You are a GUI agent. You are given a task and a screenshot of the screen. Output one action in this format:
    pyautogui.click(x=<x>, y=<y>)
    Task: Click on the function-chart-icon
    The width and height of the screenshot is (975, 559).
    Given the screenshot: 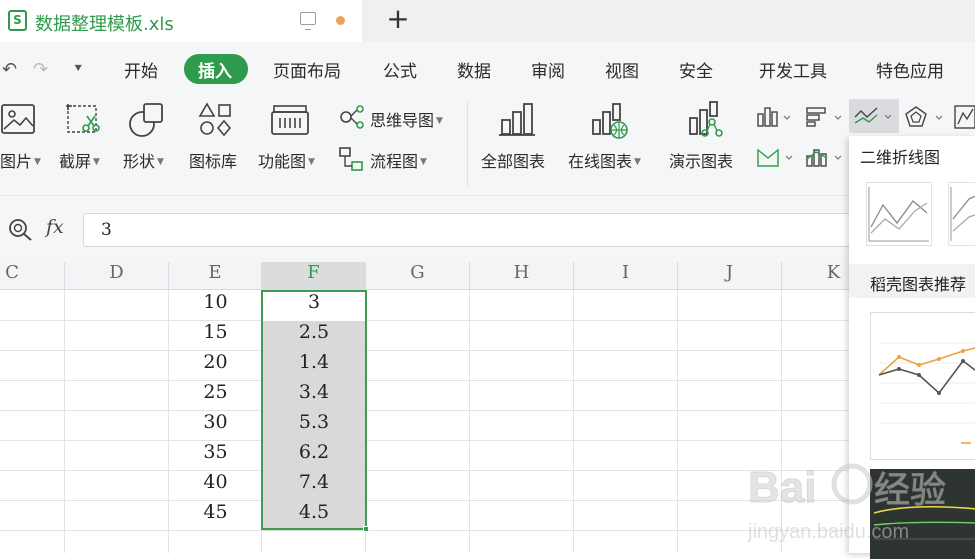 What is the action you would take?
    pyautogui.click(x=290, y=120)
    